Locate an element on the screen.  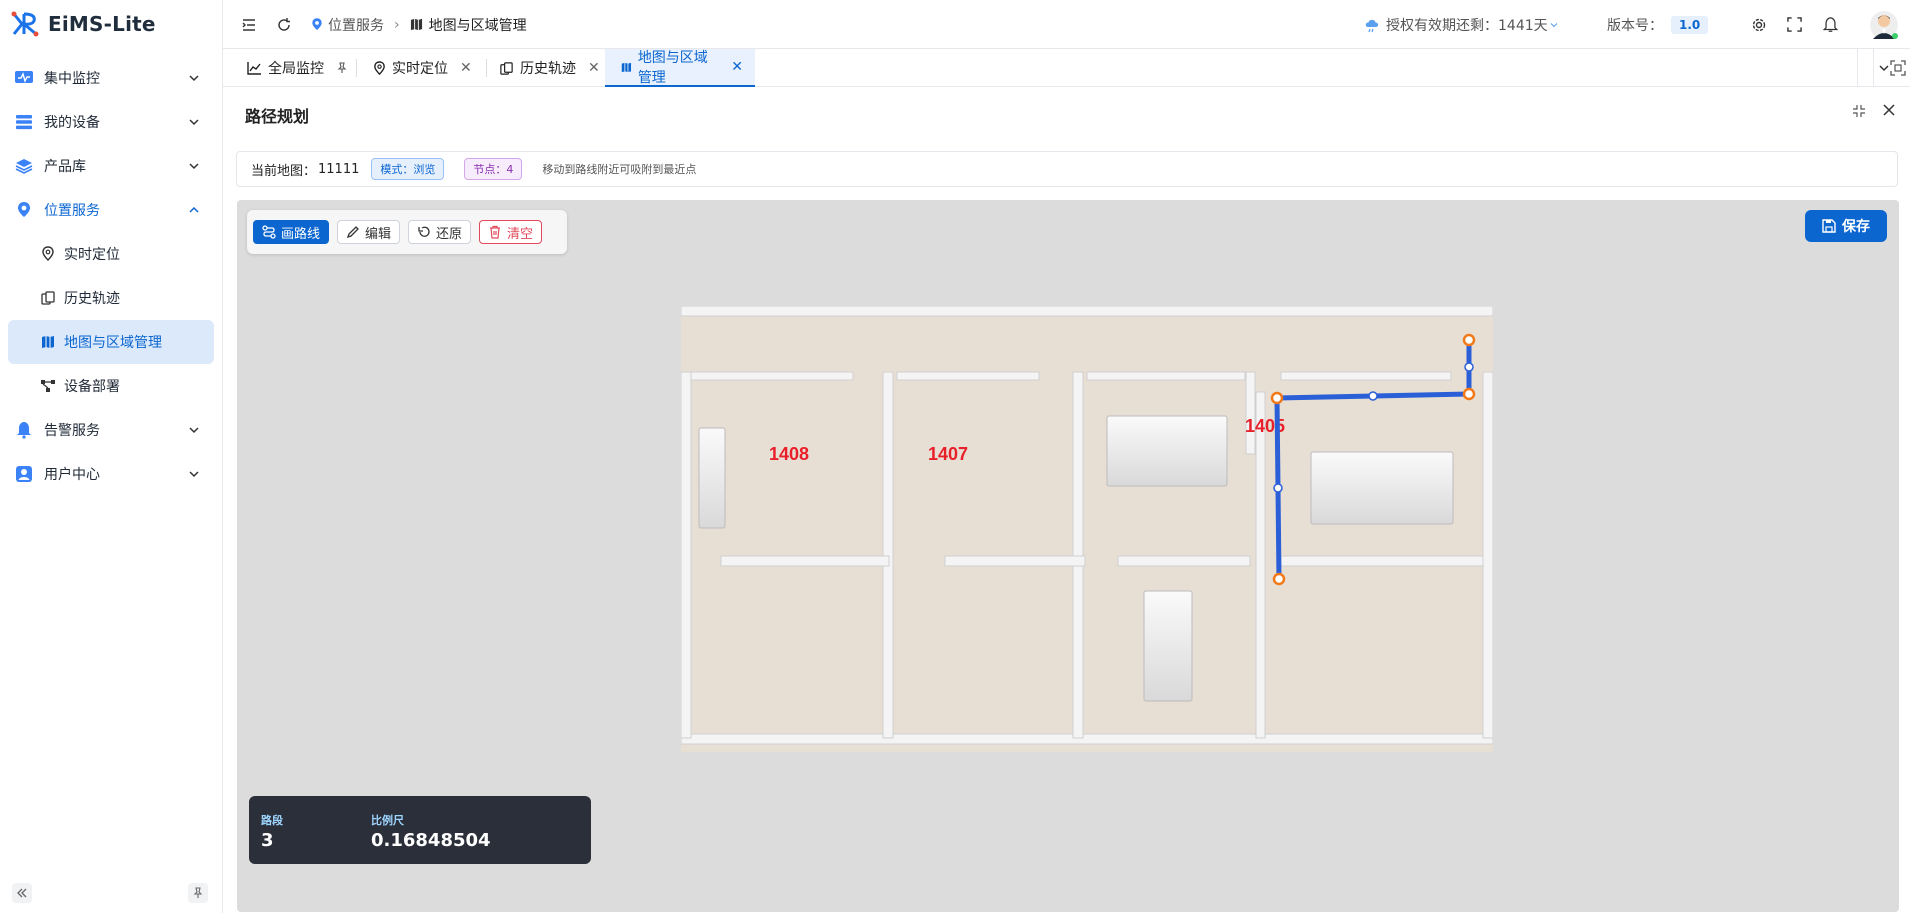
fullscreen-button is located at coordinates (1794, 24).